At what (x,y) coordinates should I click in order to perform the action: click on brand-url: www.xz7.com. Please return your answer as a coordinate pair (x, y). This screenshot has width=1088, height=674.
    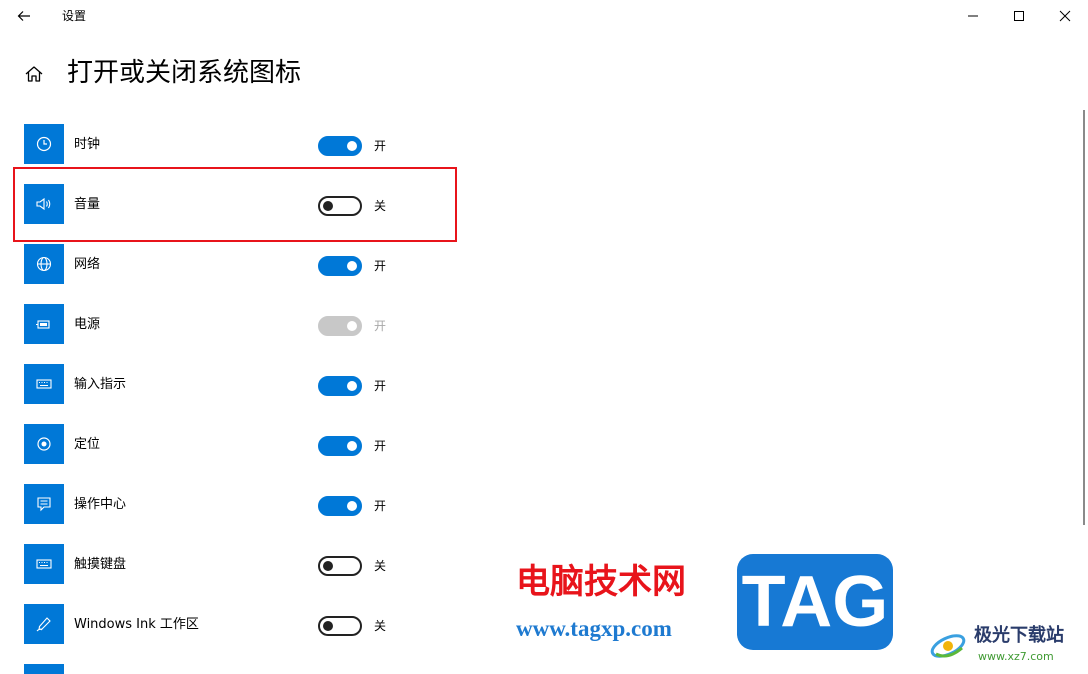
    Looking at the image, I should click on (1016, 656).